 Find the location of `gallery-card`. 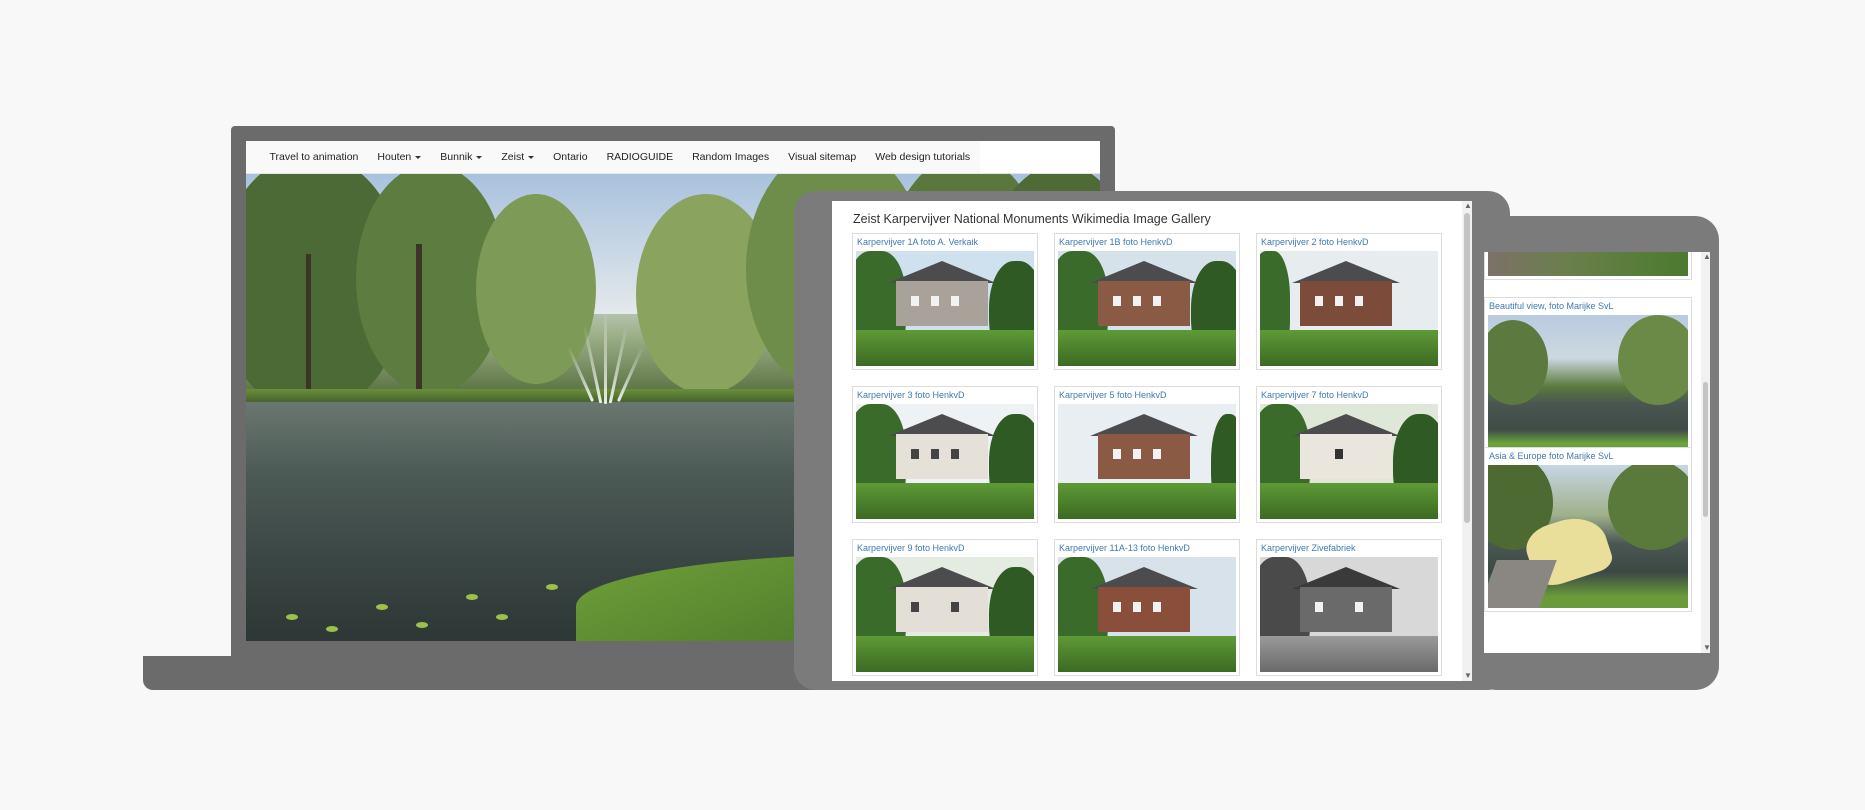

gallery-card is located at coordinates (1588, 266).